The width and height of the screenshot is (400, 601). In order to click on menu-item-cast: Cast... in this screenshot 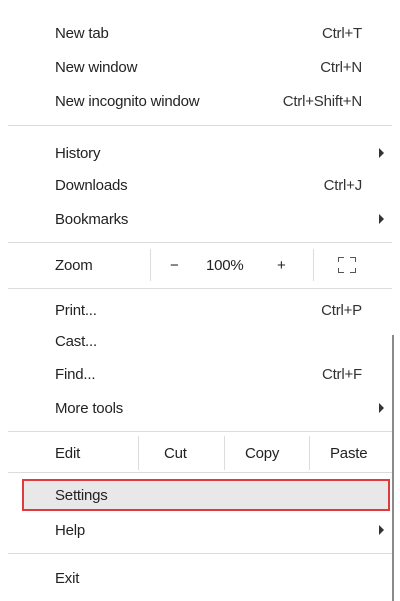, I will do `click(196, 341)`.